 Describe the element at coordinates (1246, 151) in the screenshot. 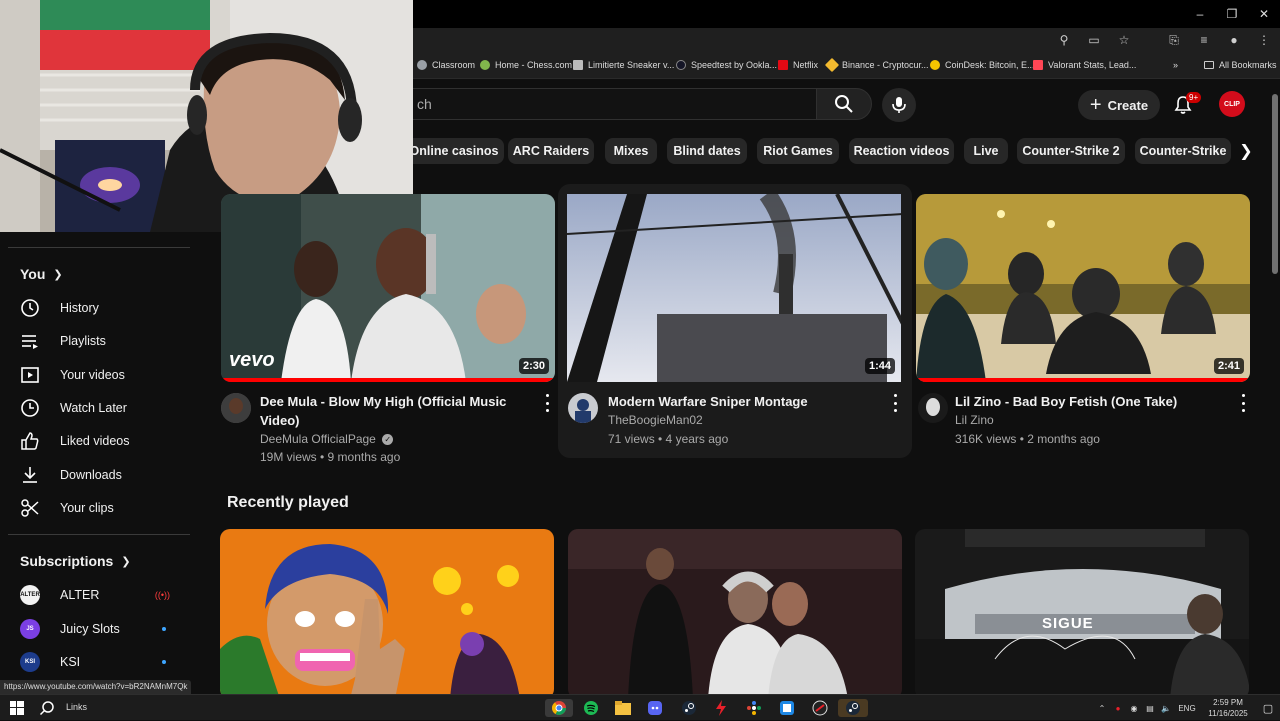

I see `chevron-right-icon: ❯` at that location.